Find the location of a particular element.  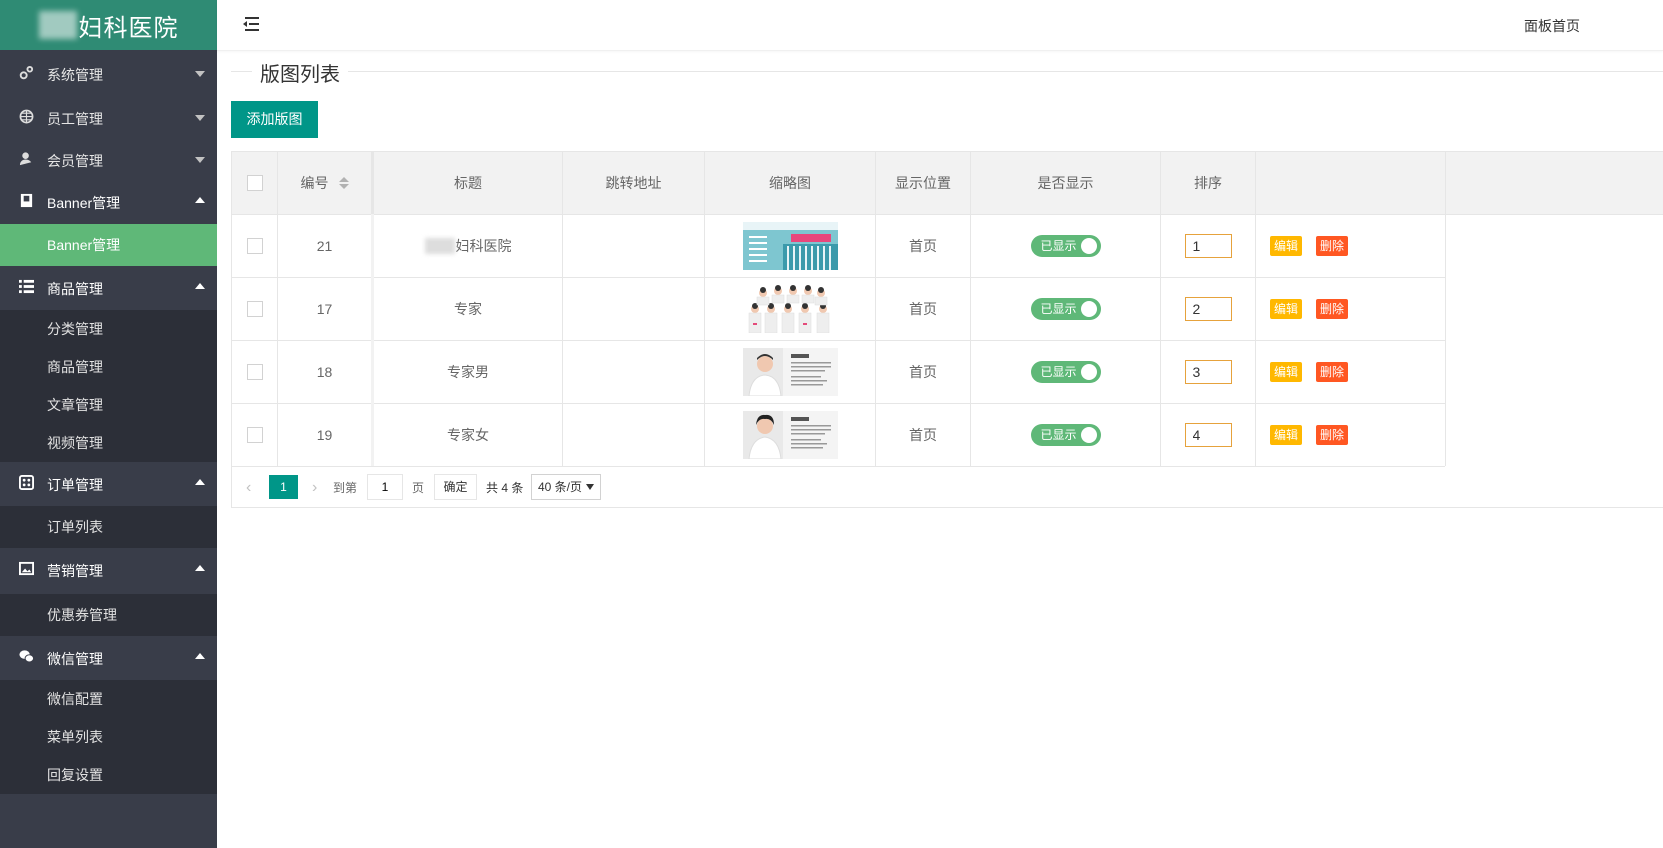

logo: 妇科医院 is located at coordinates (108, 25).